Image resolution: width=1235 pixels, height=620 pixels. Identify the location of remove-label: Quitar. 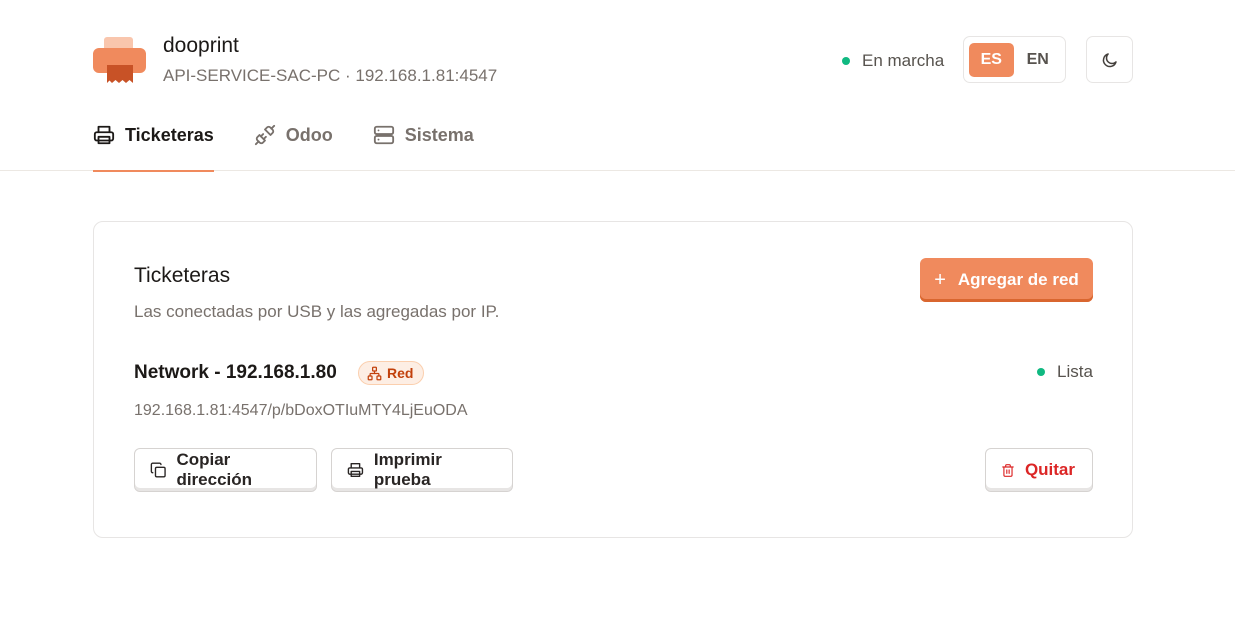
(1049, 469).